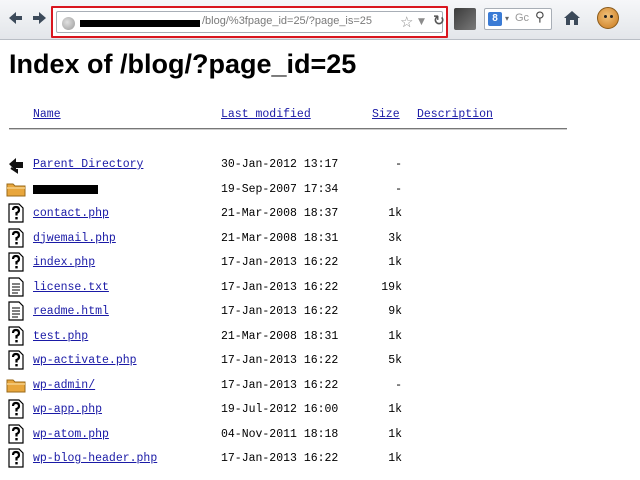 This screenshot has height=480, width=640. I want to click on table-row: contact.php 21-Mar-2008 18:37 1k, so click(320, 215).